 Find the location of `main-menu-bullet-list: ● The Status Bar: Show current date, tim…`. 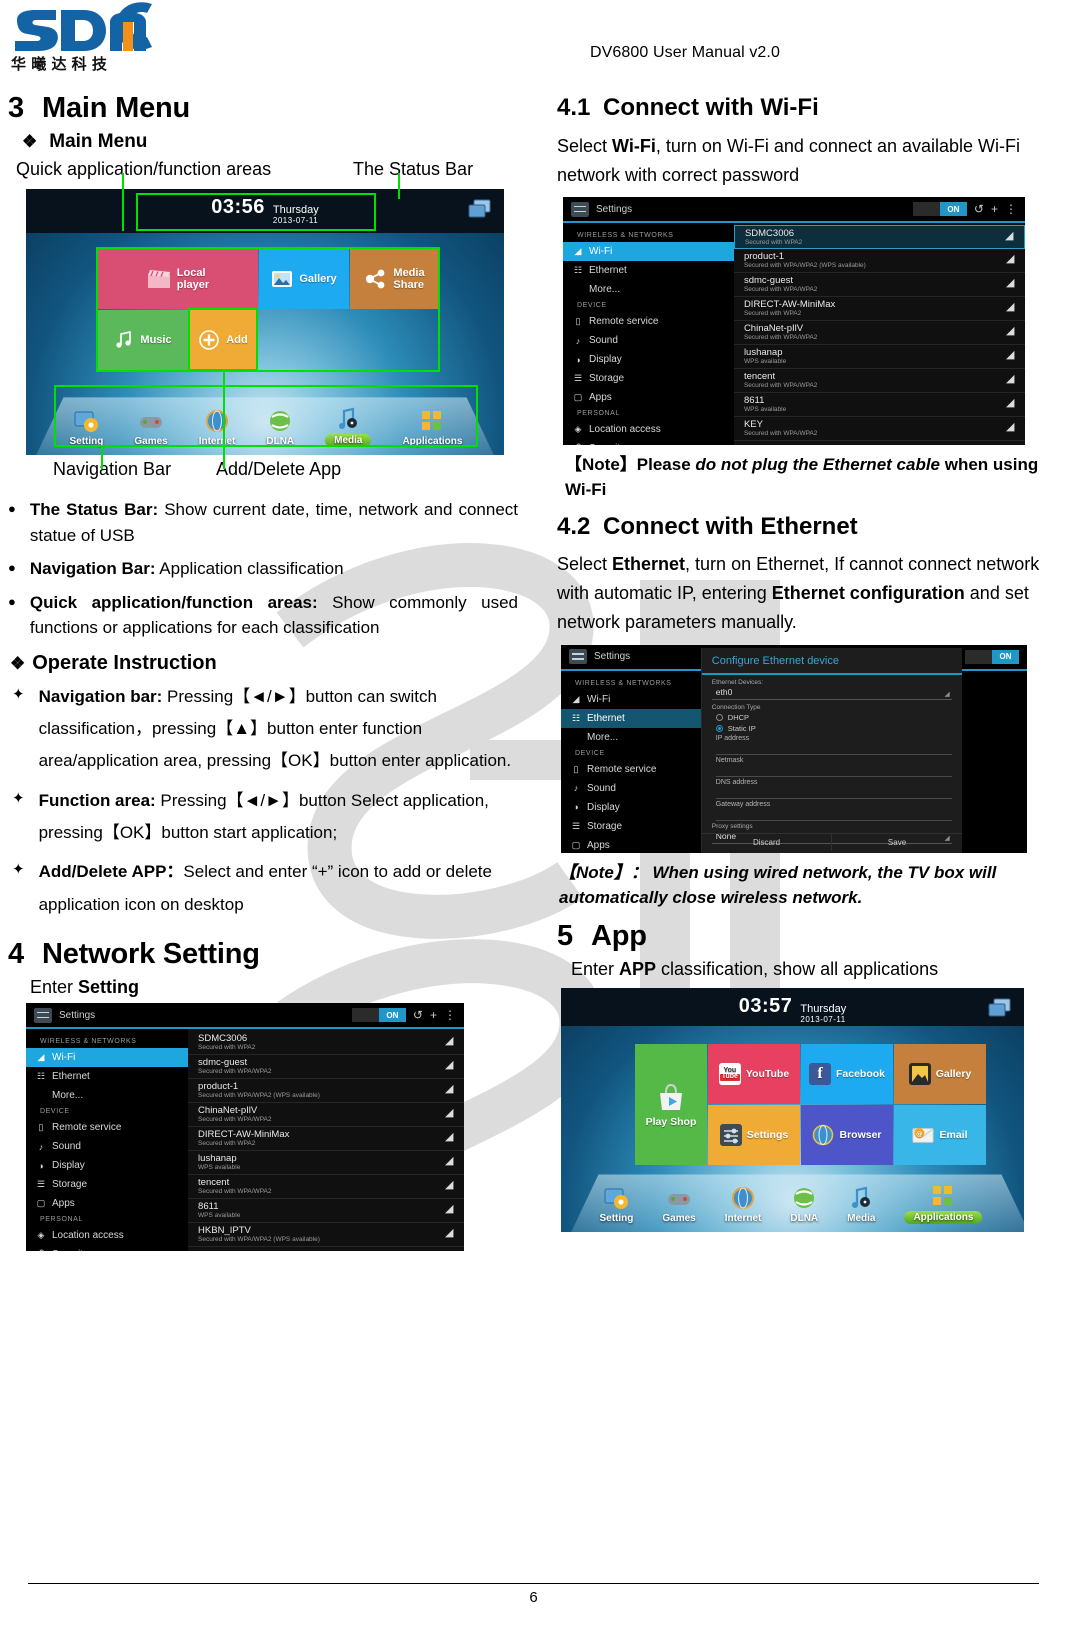

main-menu-bullet-list: ● The Status Bar: Show current date, tim… is located at coordinates (263, 571).